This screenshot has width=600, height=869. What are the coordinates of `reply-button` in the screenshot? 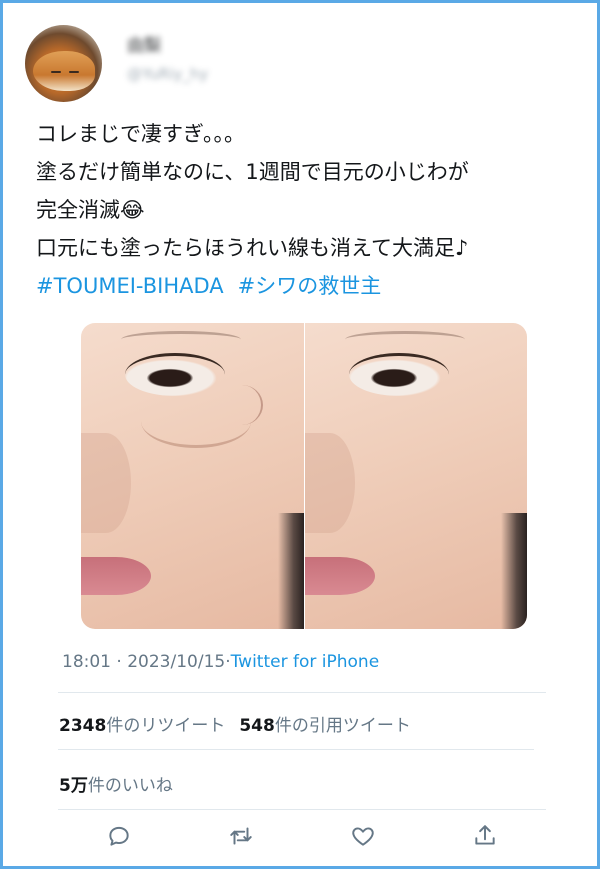 It's located at (119, 838).